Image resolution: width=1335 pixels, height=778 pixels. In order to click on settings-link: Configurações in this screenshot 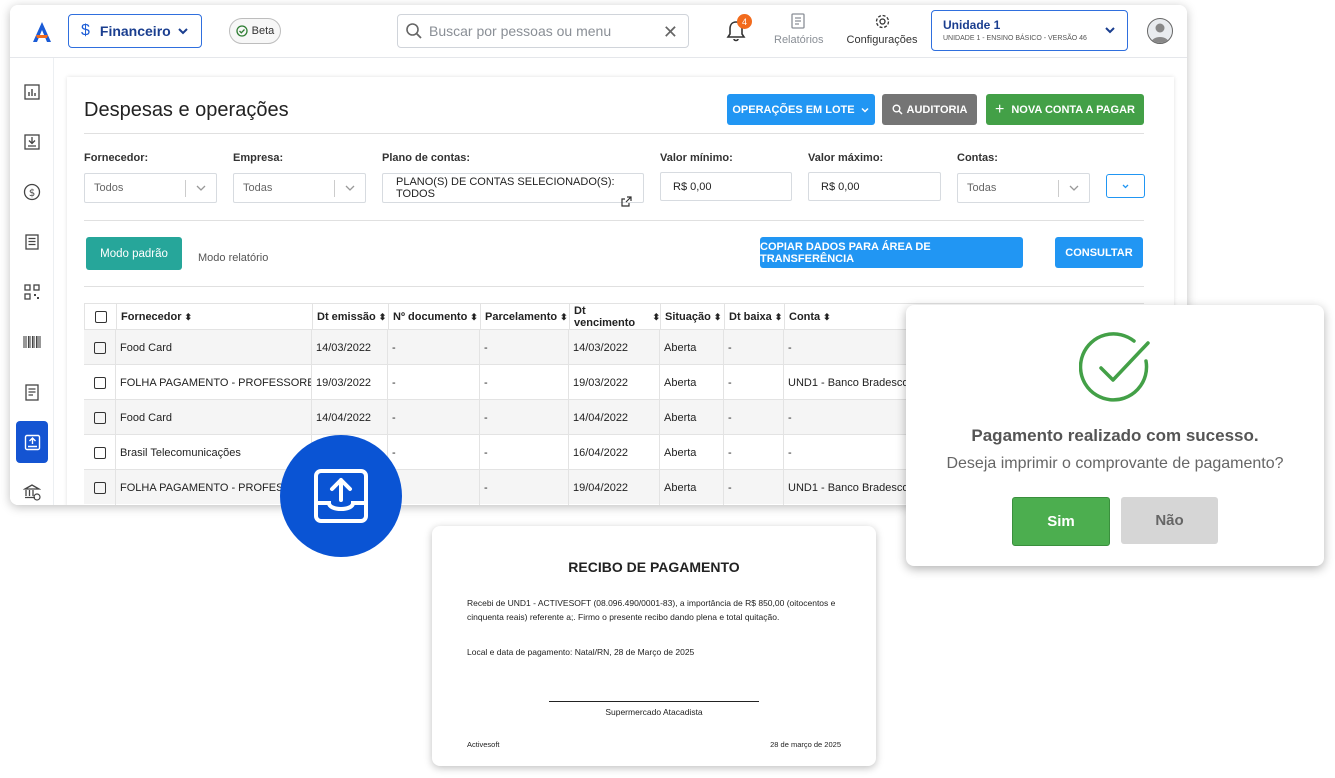, I will do `click(882, 29)`.